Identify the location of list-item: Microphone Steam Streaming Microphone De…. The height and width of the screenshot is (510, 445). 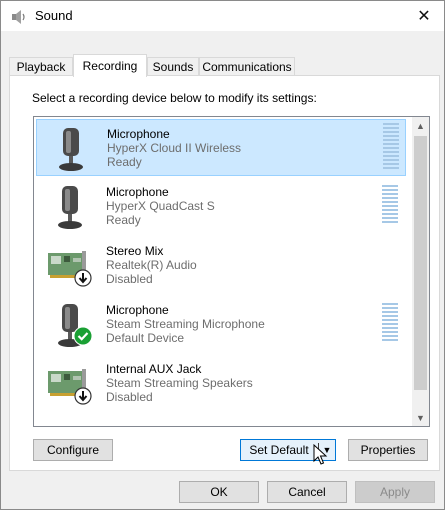
(221, 324).